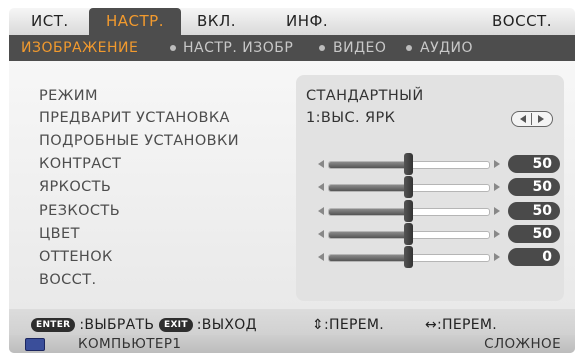  I want to click on leftright-arrows-icon: ↔, so click(431, 325).